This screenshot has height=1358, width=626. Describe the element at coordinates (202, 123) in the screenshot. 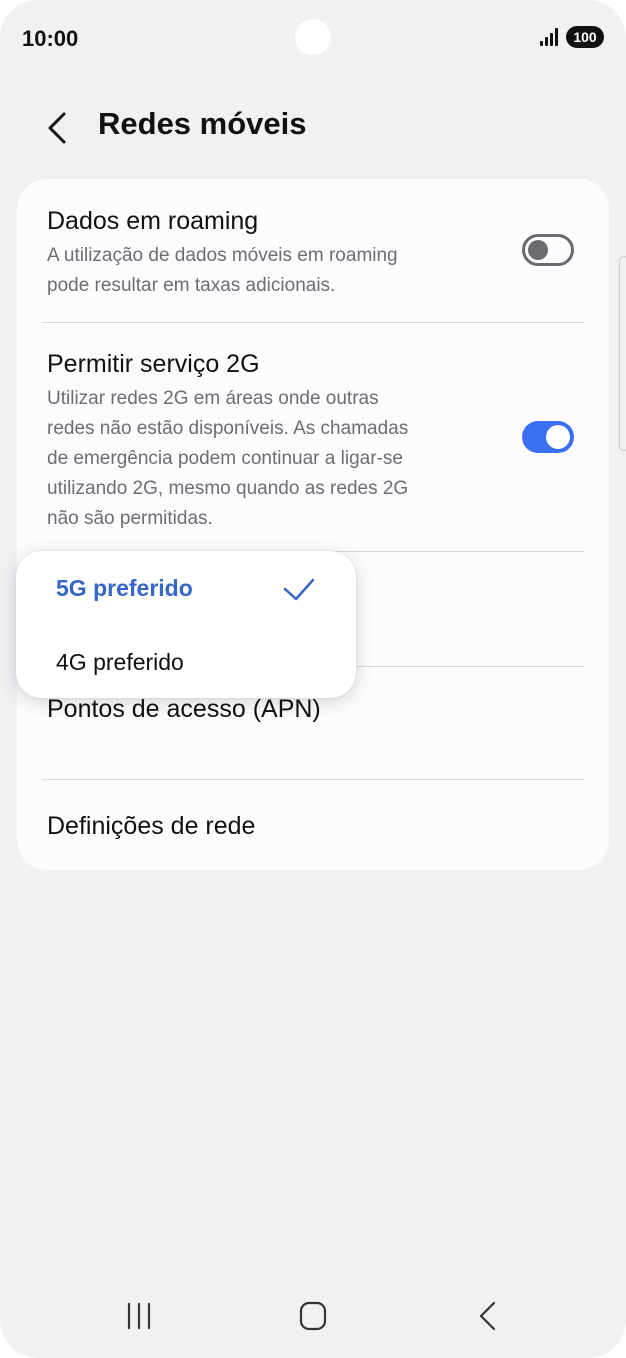

I see `page-title: Redes móveis` at that location.